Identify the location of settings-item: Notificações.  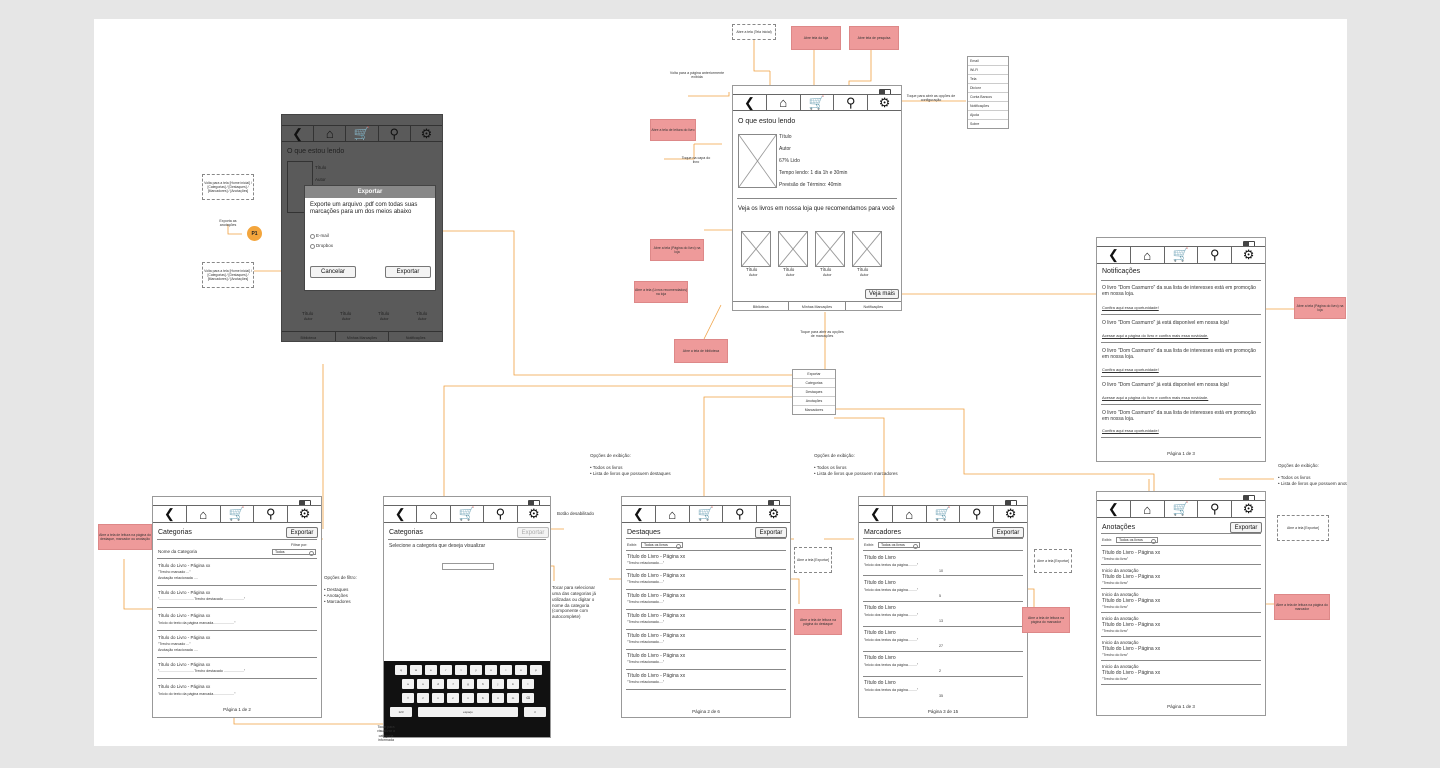
(988, 106).